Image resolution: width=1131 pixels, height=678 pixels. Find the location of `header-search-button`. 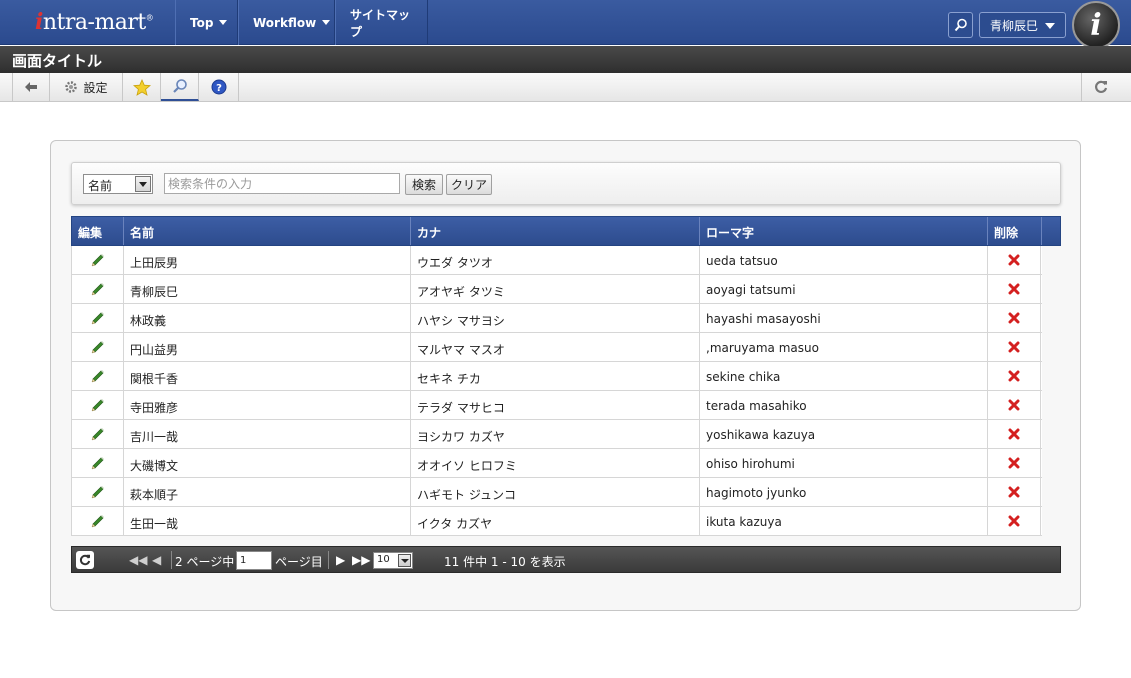

header-search-button is located at coordinates (960, 25).